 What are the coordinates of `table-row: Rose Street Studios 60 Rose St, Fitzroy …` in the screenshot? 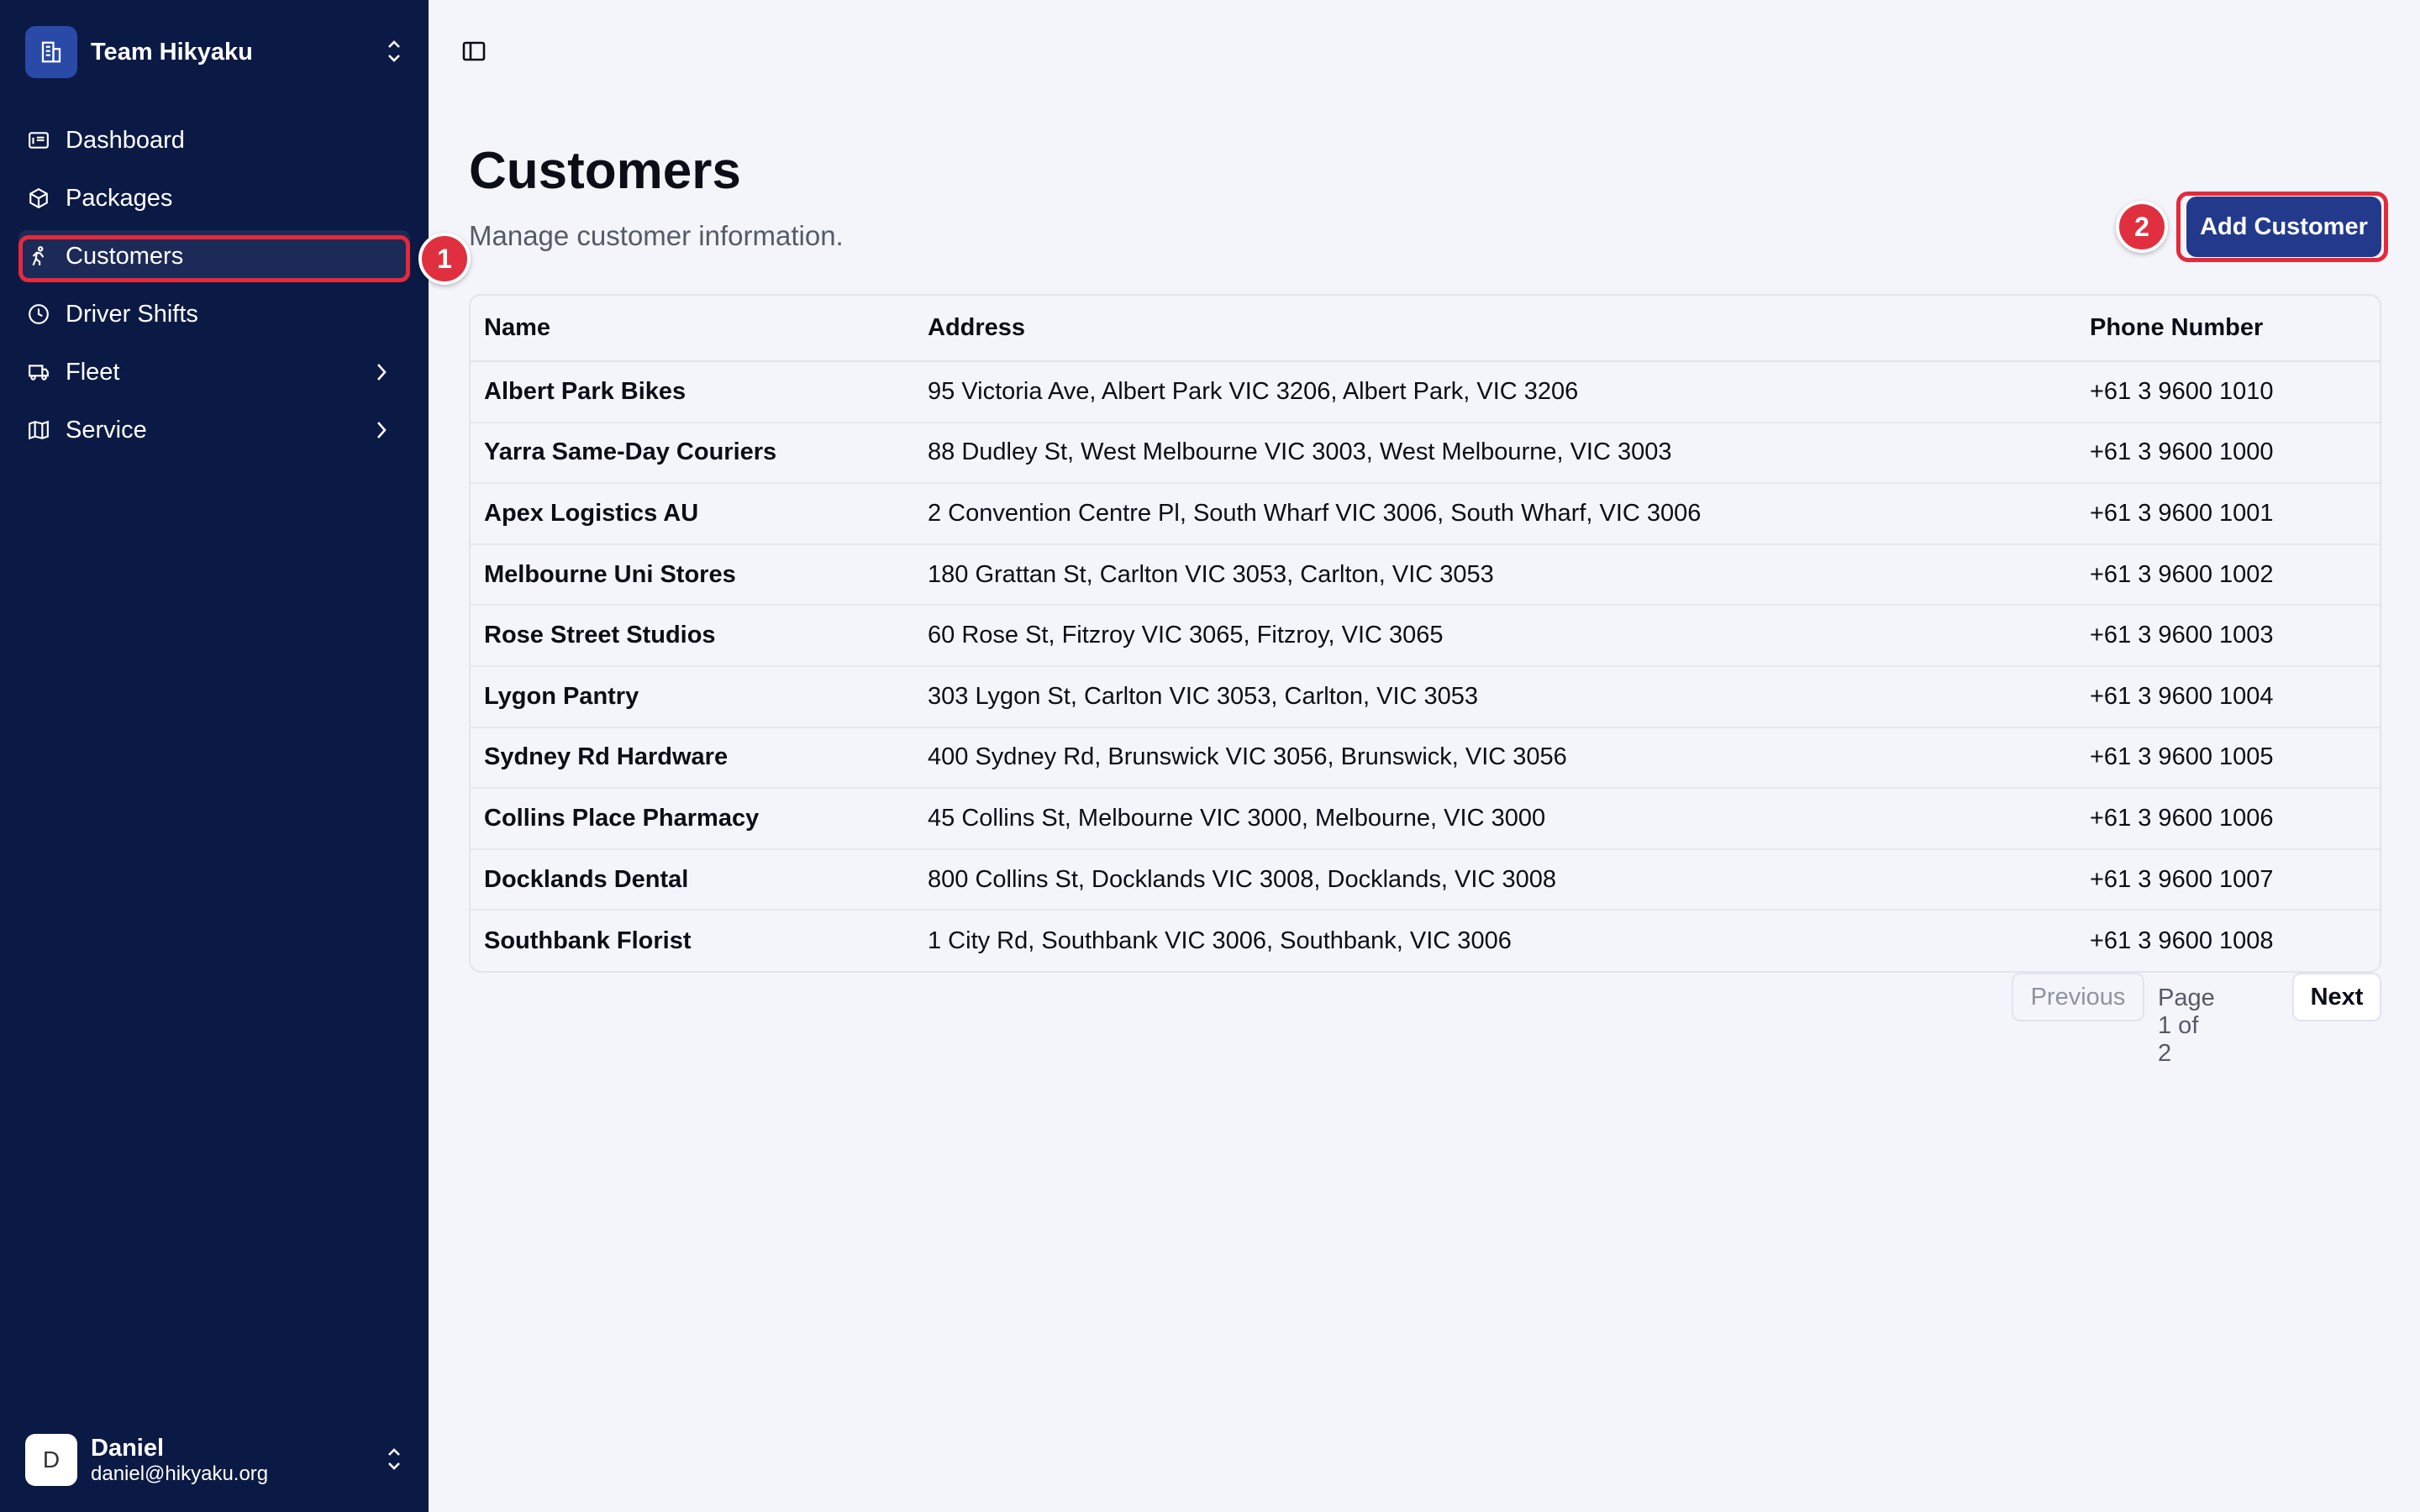 It's located at (1425, 636).